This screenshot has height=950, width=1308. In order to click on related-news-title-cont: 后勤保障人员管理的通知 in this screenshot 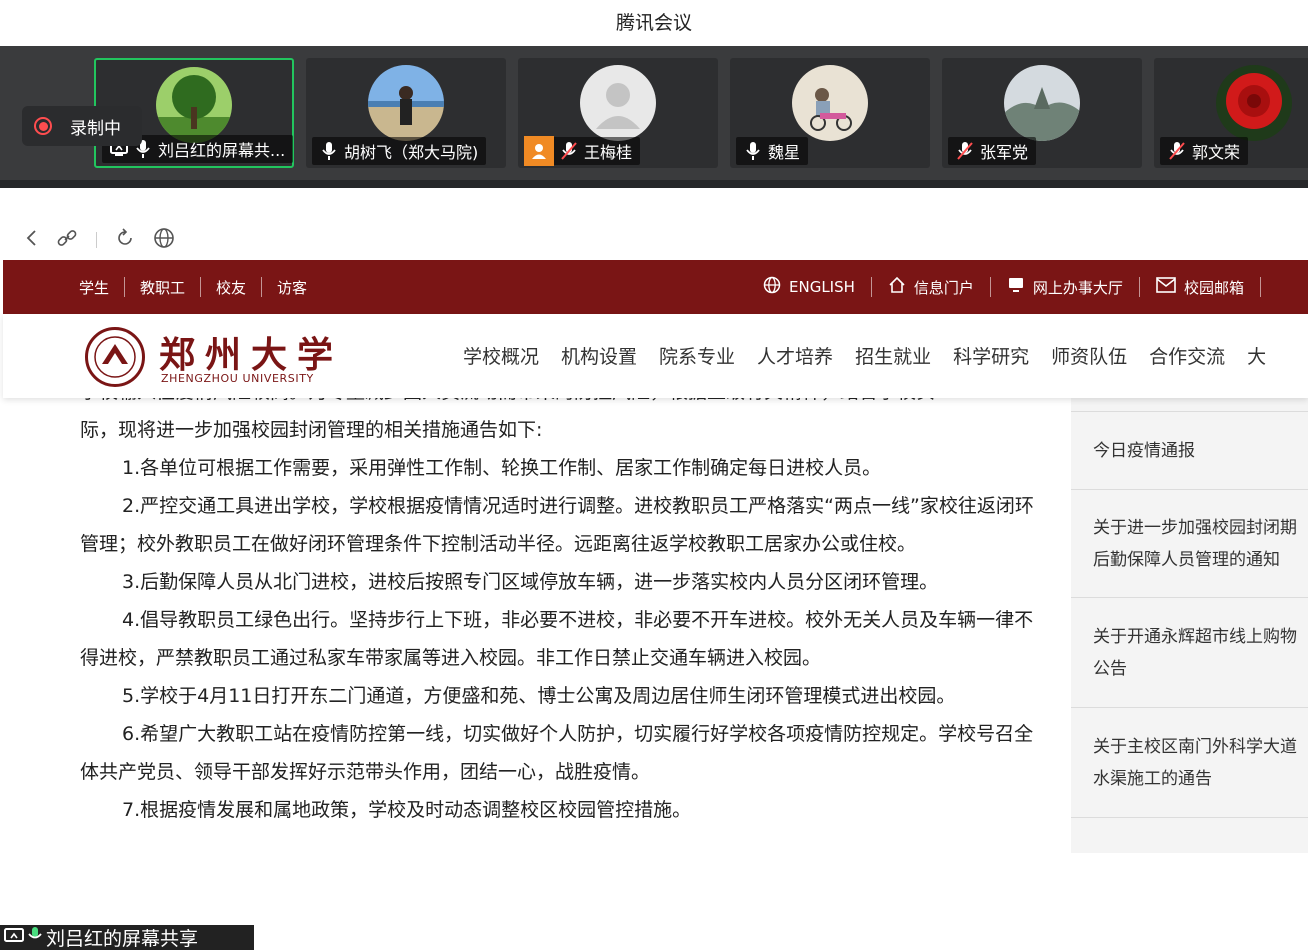, I will do `click(1186, 559)`.